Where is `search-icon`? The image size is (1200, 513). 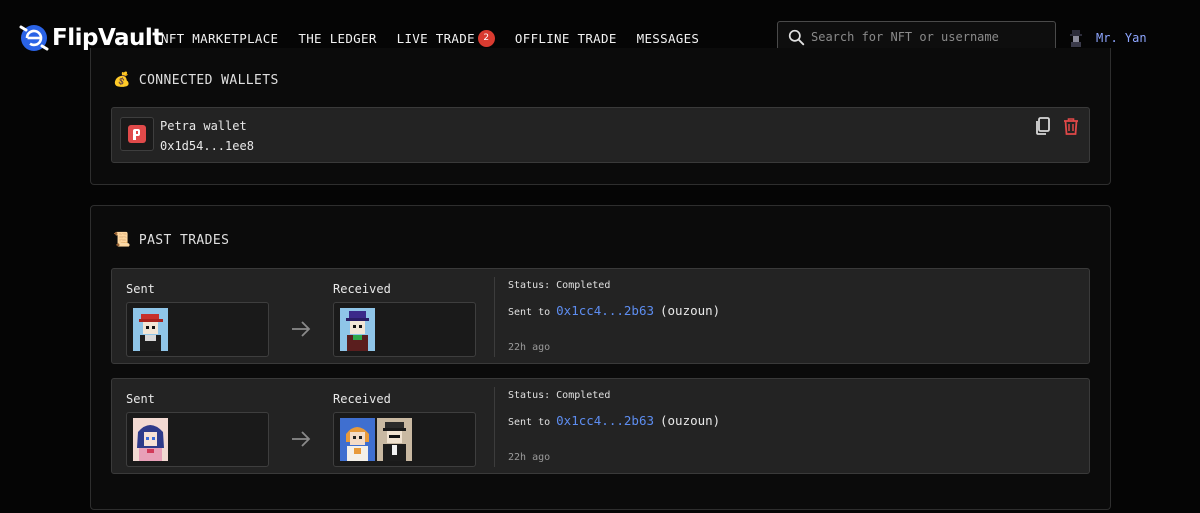
search-icon is located at coordinates (796, 37).